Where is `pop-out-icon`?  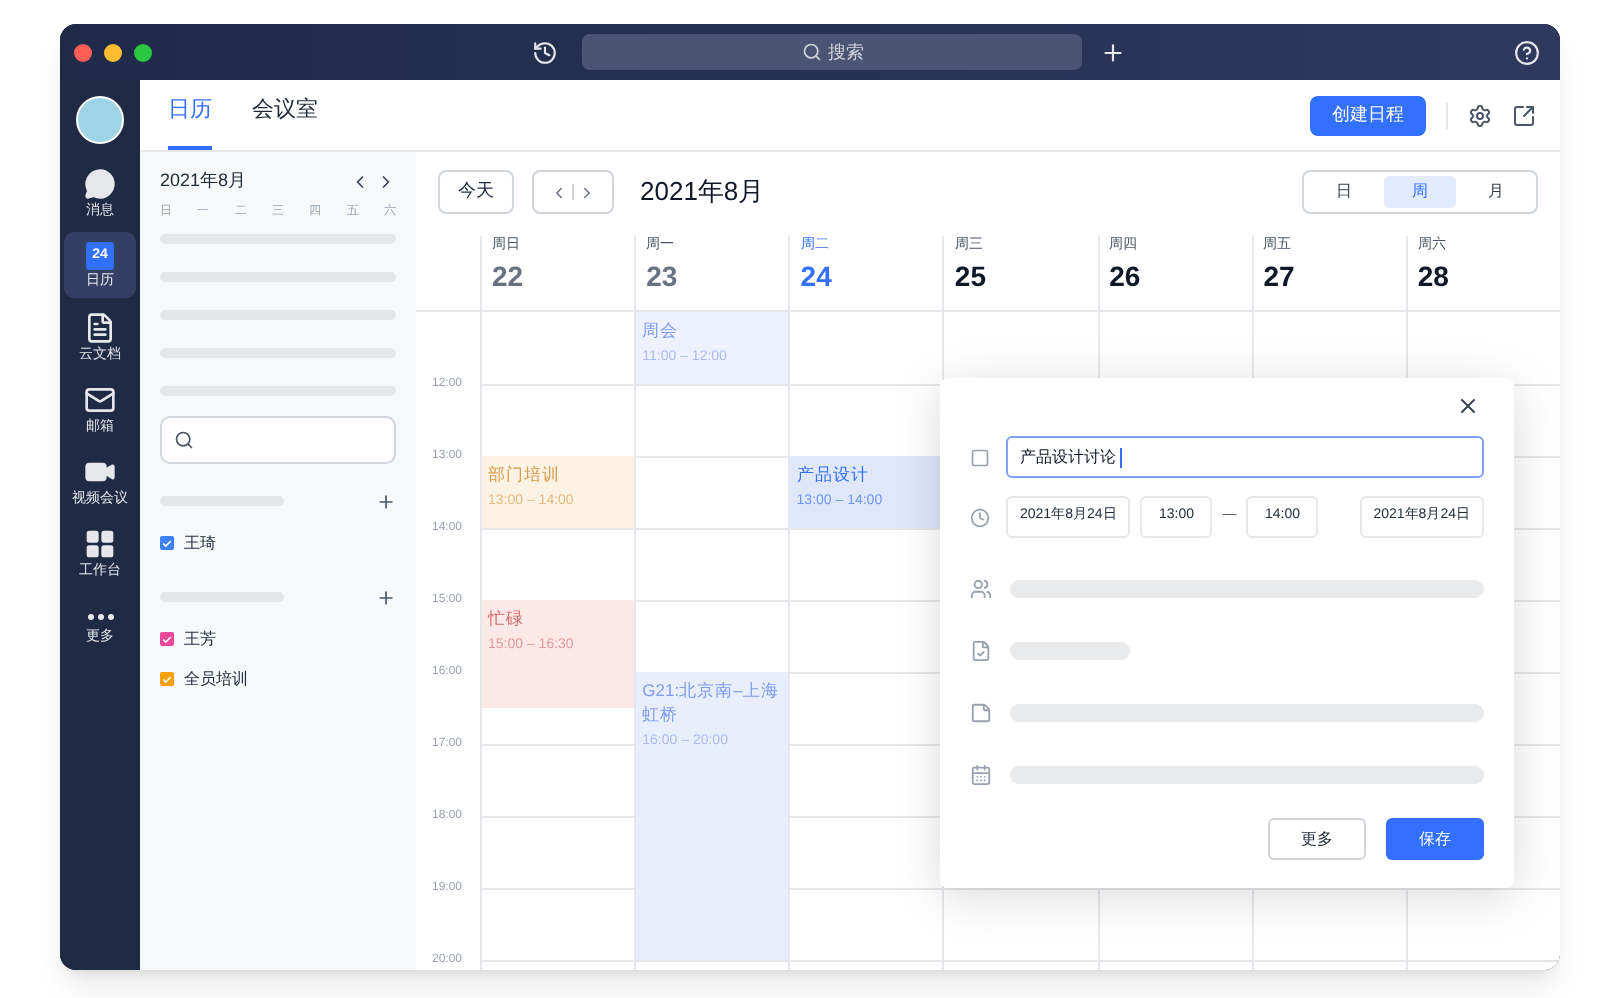
pop-out-icon is located at coordinates (1524, 115).